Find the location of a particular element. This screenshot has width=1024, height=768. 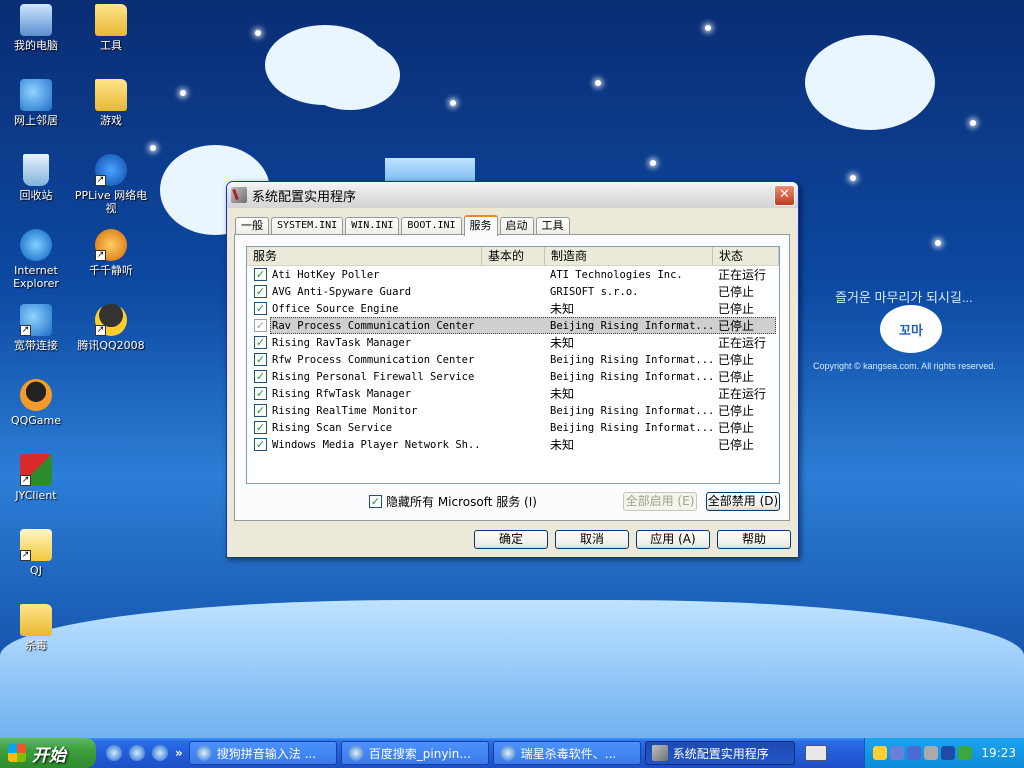

start-button: 开始 is located at coordinates (48, 753).